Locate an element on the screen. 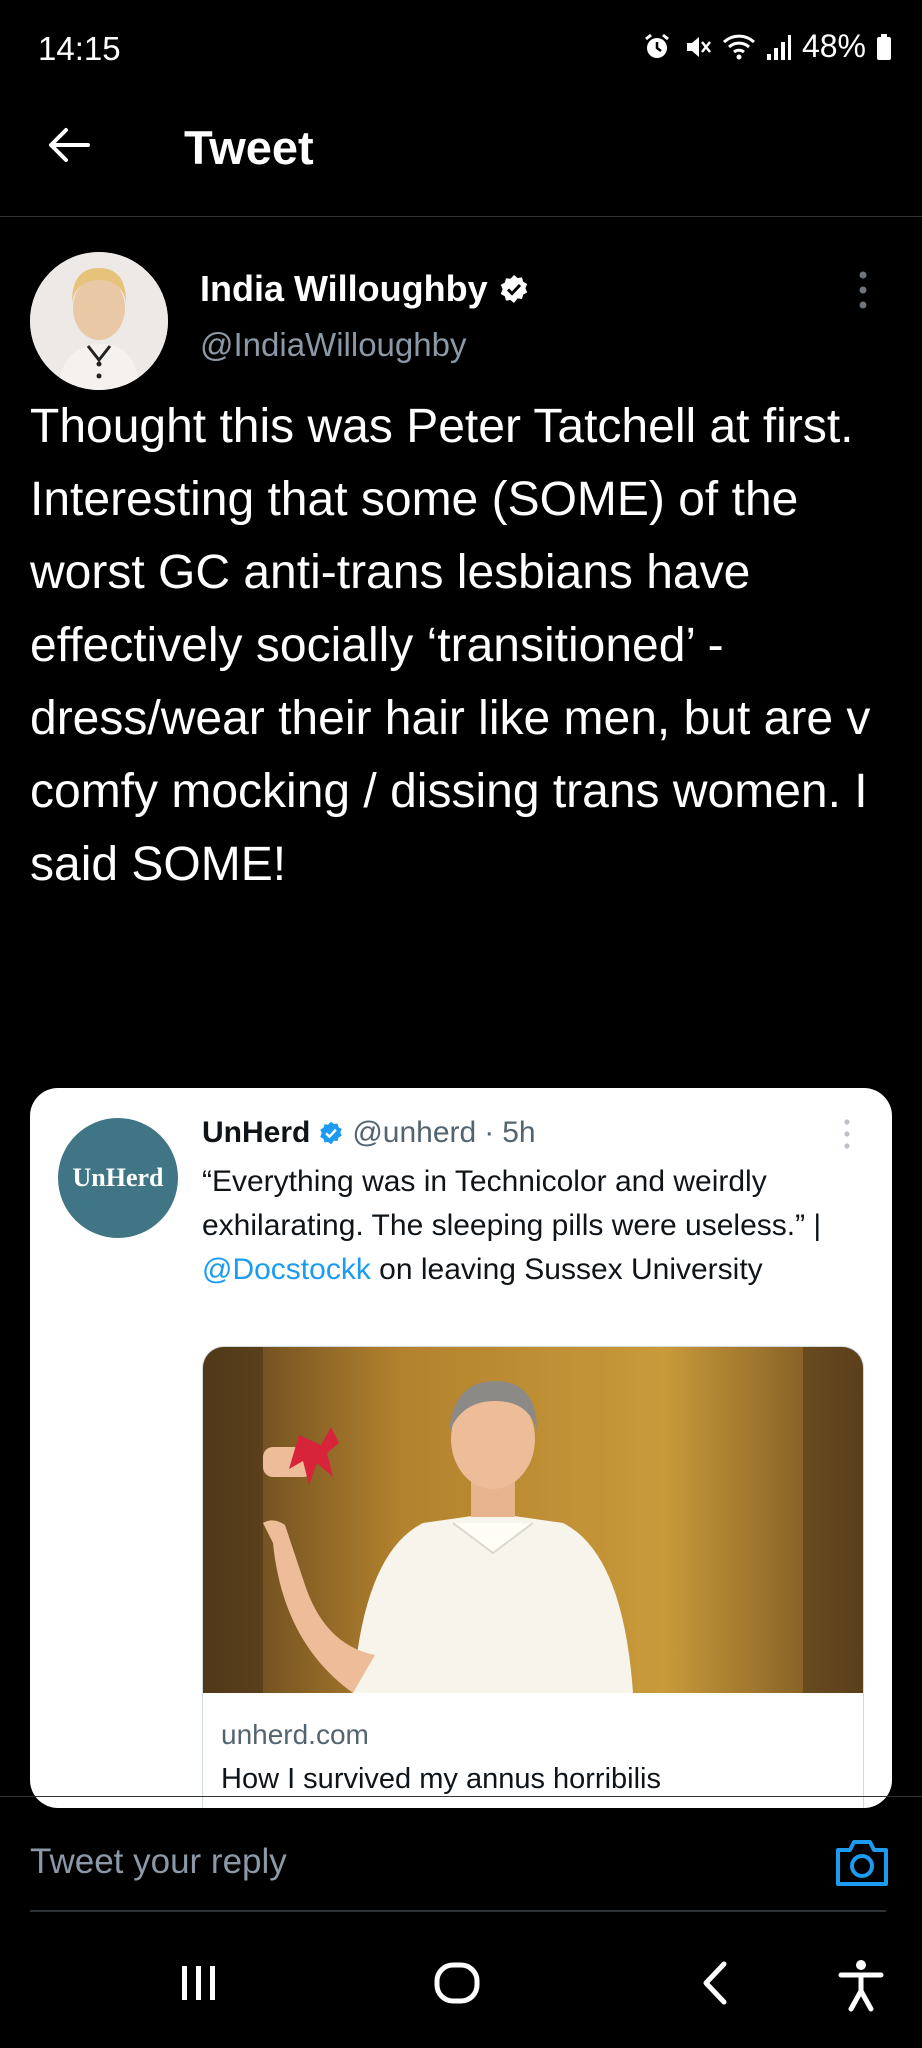 The image size is (922, 2048). reply-underline is located at coordinates (458, 1911).